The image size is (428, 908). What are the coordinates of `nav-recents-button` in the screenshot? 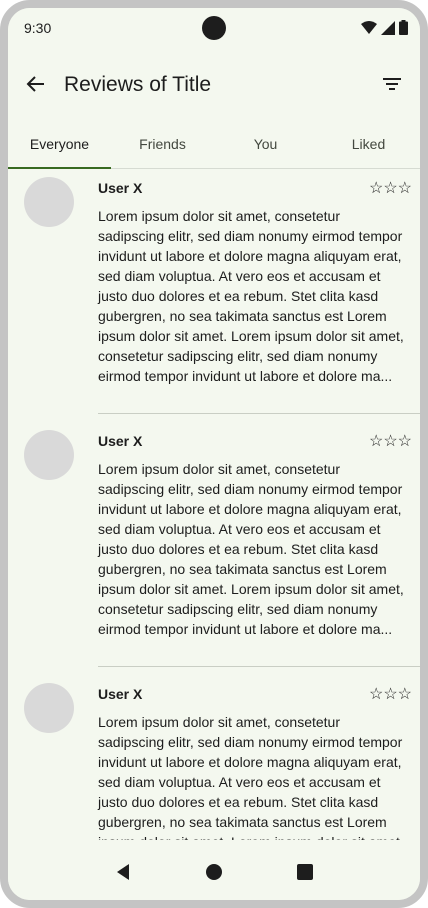 It's located at (305, 874).